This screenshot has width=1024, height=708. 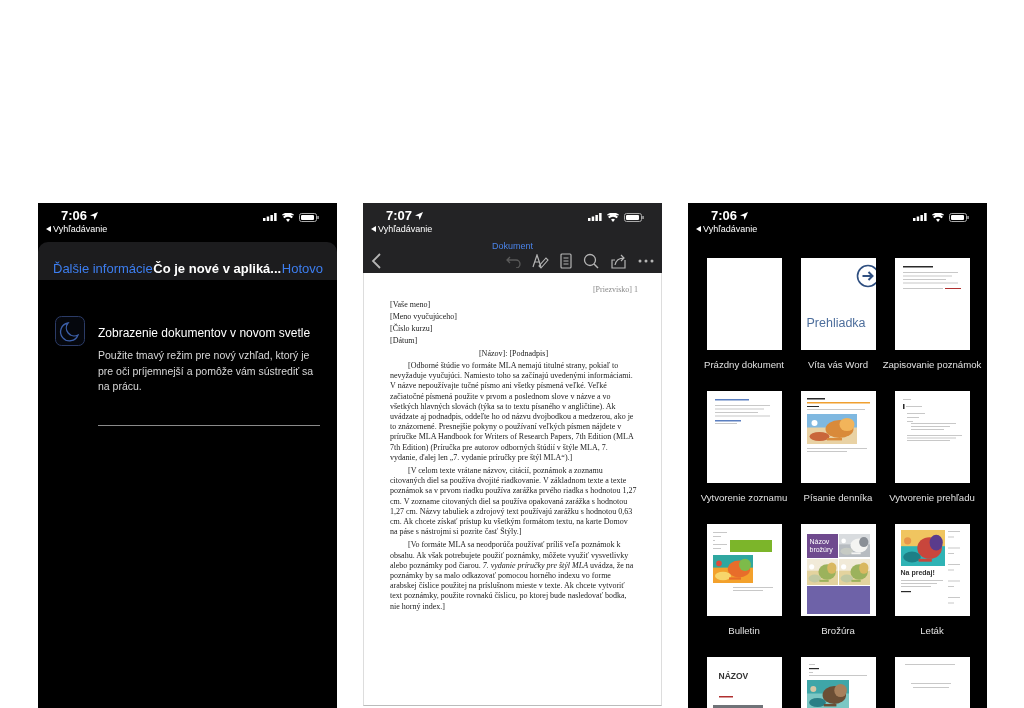 What do you see at coordinates (512, 246) in the screenshot?
I see `document-title: Dokument` at bounding box center [512, 246].